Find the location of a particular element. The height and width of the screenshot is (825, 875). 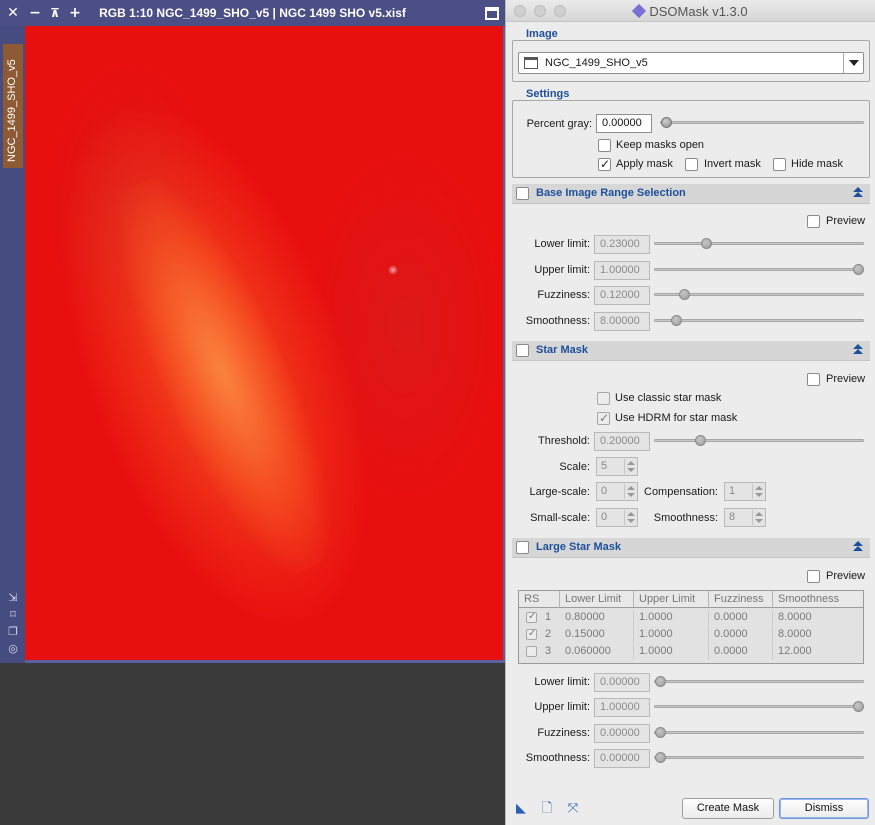

use-classic-star-mask-checkbox is located at coordinates (603, 398).